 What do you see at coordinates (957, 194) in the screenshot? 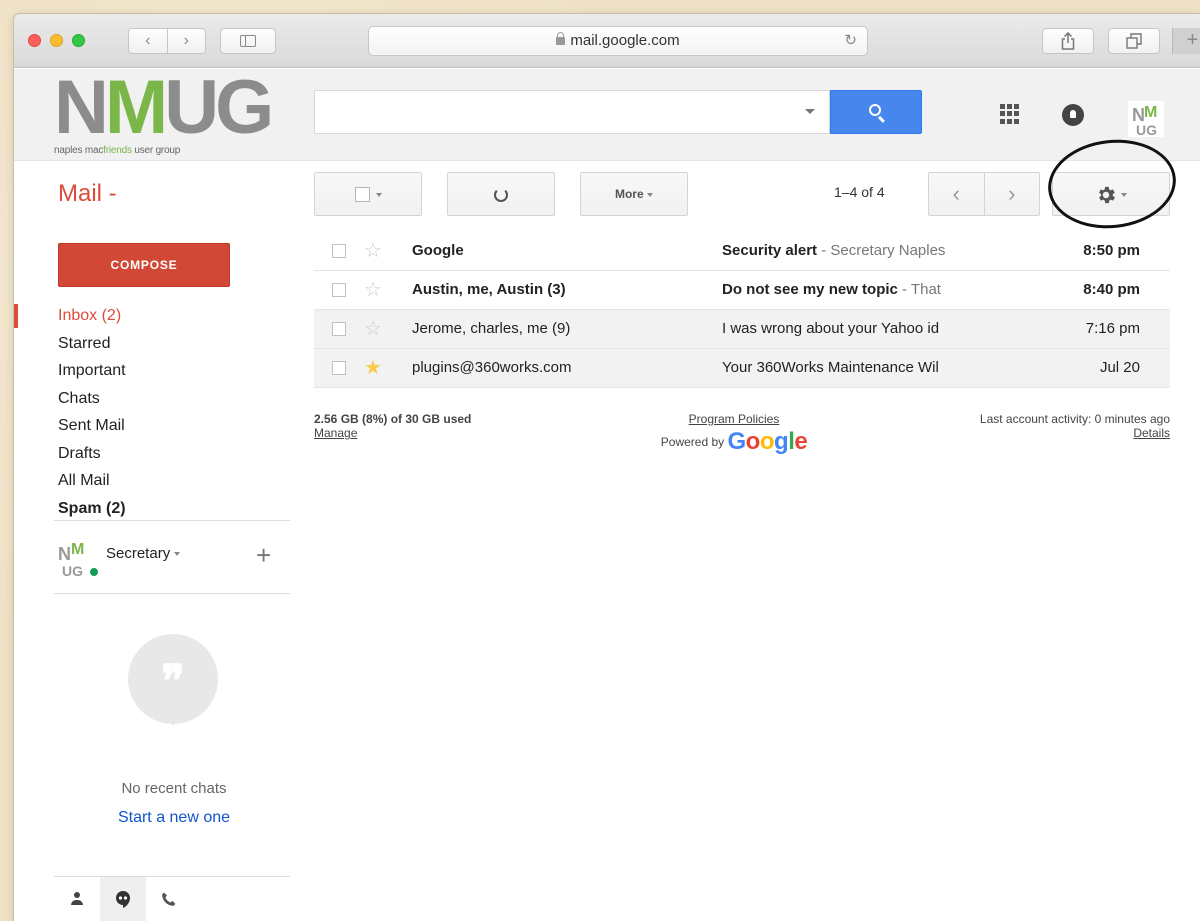
I see `older-button: ‹` at bounding box center [957, 194].